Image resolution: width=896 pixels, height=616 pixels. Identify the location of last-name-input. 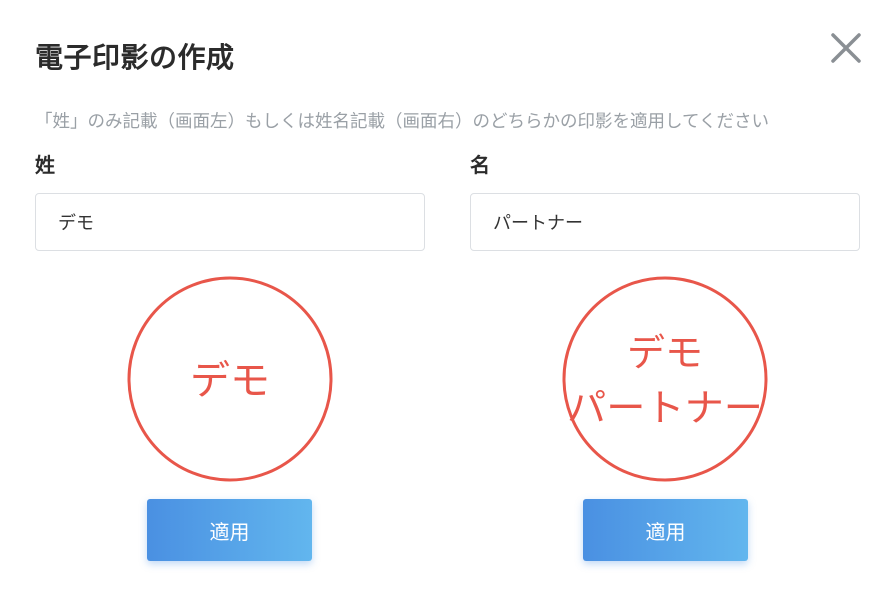
(230, 222).